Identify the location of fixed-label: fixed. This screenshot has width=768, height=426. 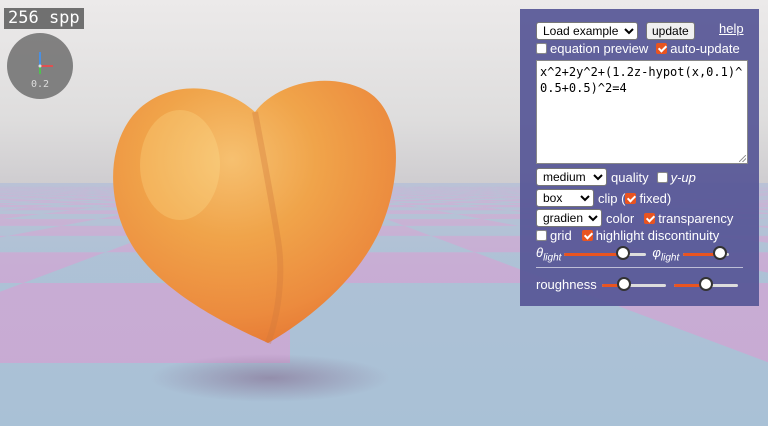
(653, 198).